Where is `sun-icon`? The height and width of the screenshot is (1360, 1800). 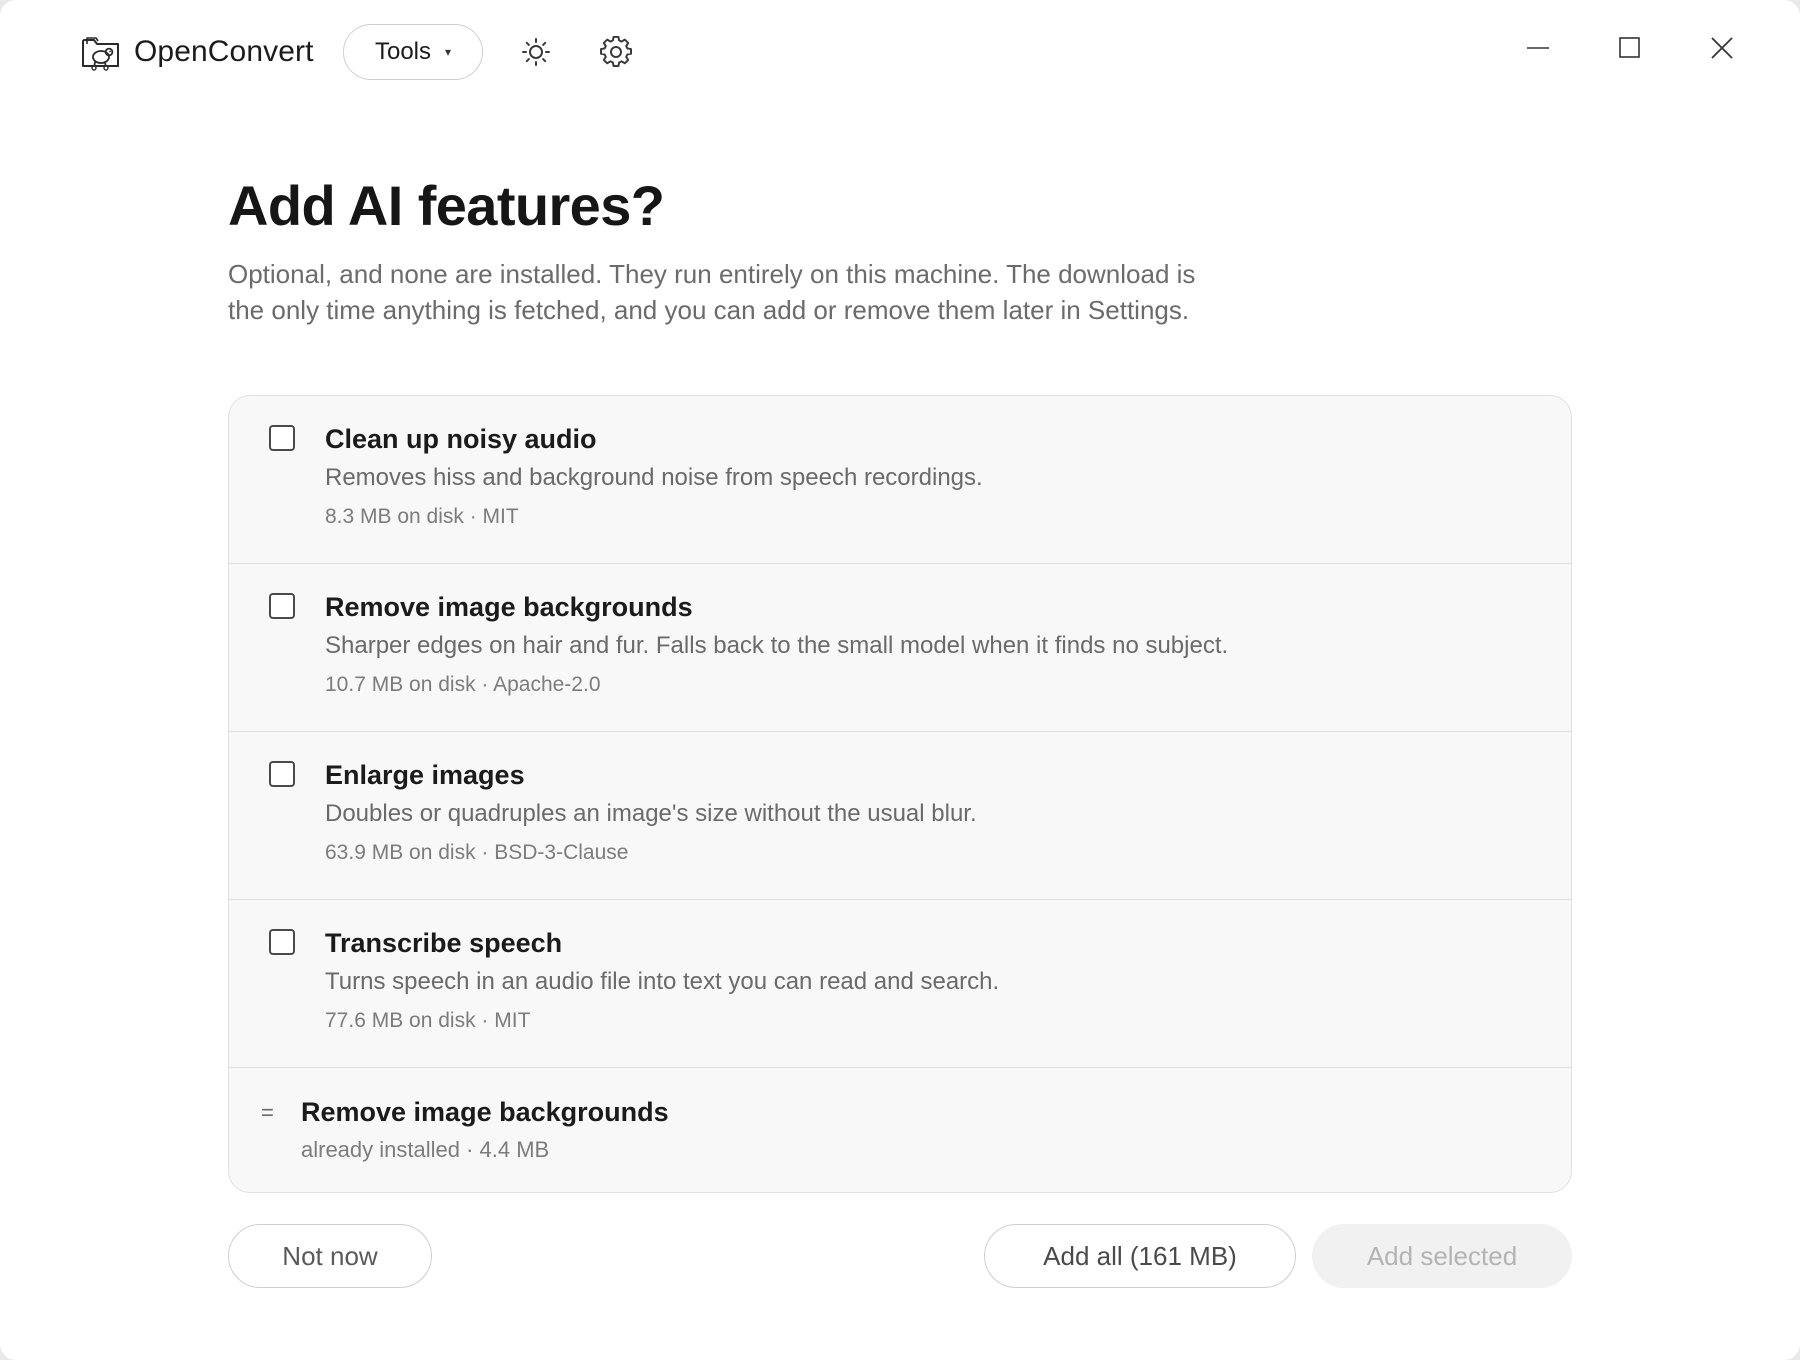
sun-icon is located at coordinates (536, 52).